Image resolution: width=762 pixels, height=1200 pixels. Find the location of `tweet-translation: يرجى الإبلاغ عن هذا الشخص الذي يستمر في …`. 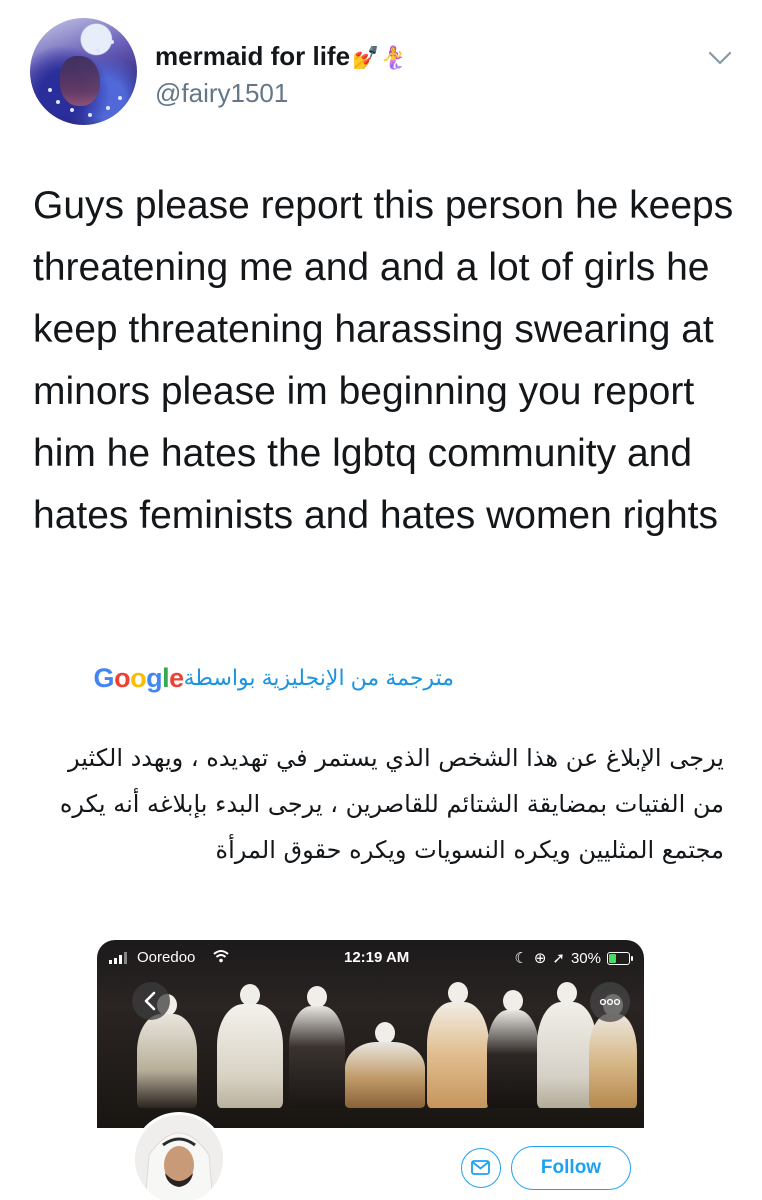

tweet-translation: يرجى الإبلاغ عن هذا الشخص الذي يستمر في … is located at coordinates (391, 804).